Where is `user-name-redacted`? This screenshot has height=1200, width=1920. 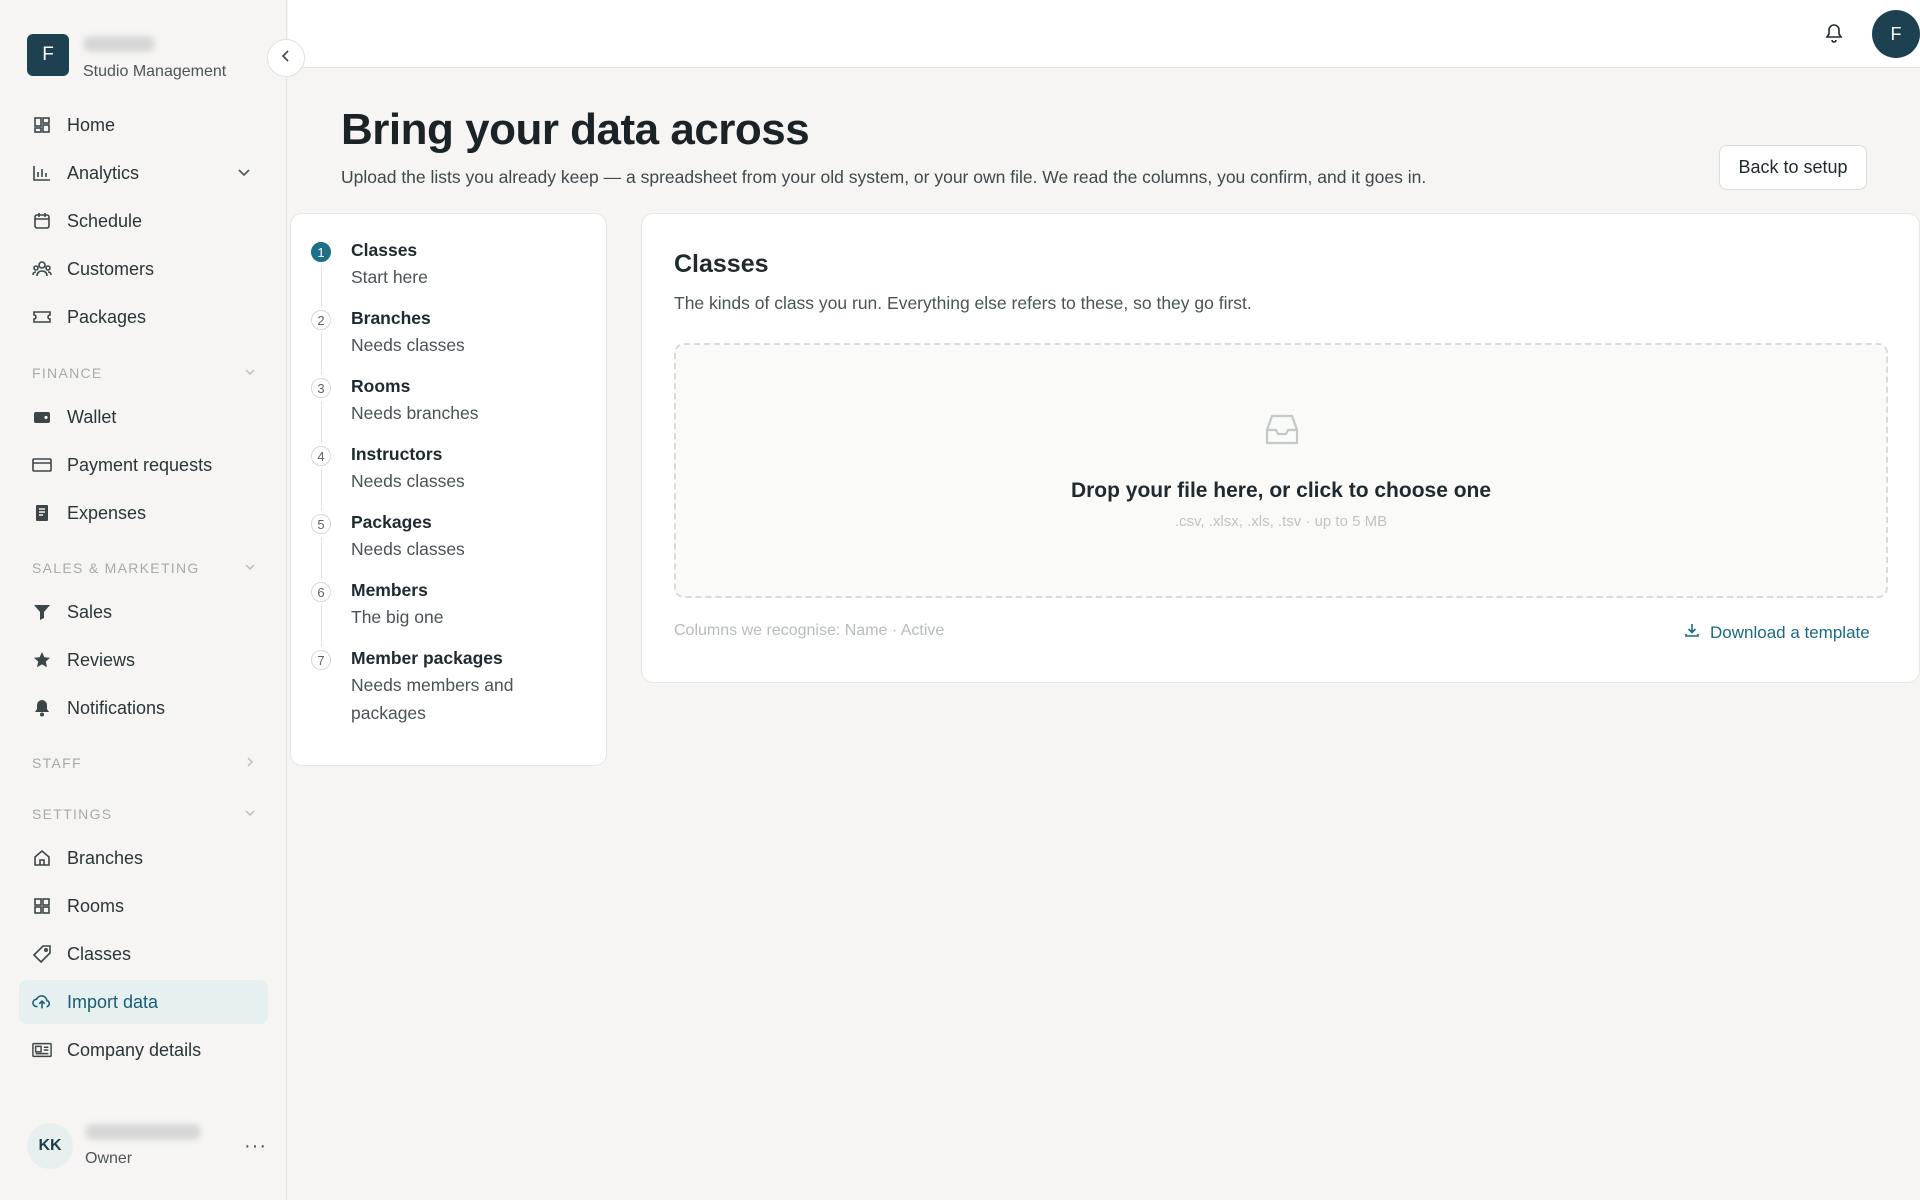
user-name-redacted is located at coordinates (143, 1132).